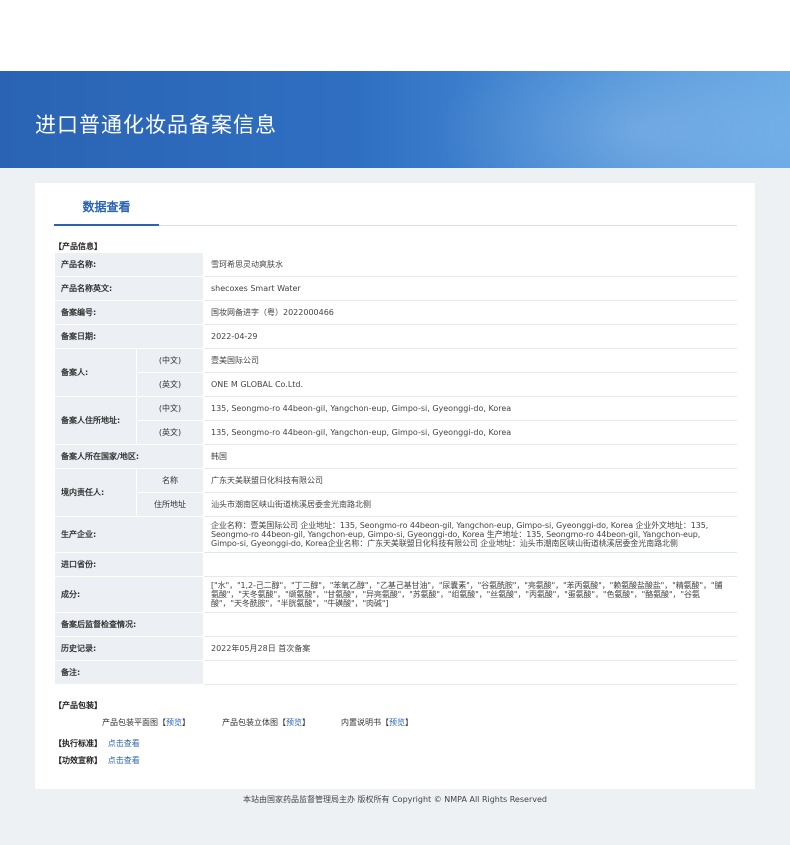  I want to click on row-key: 产品名称英文:, so click(129, 288).